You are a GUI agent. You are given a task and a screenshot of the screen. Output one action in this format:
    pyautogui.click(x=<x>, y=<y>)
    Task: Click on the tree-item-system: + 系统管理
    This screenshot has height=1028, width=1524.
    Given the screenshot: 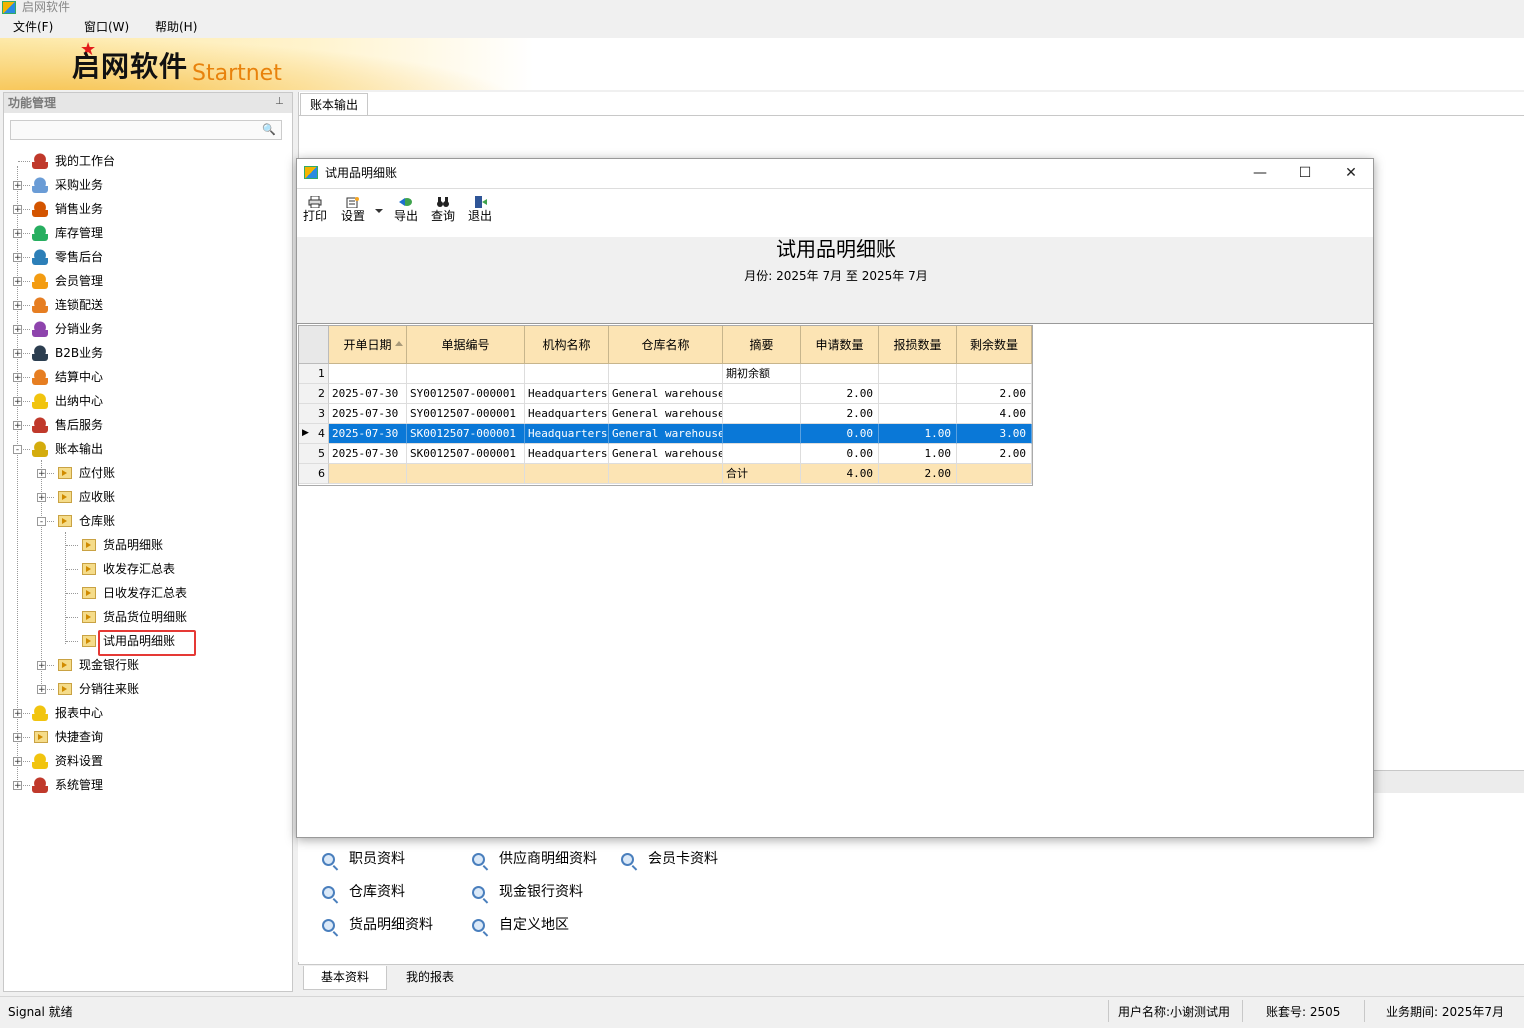 What is the action you would take?
    pyautogui.click(x=145, y=785)
    